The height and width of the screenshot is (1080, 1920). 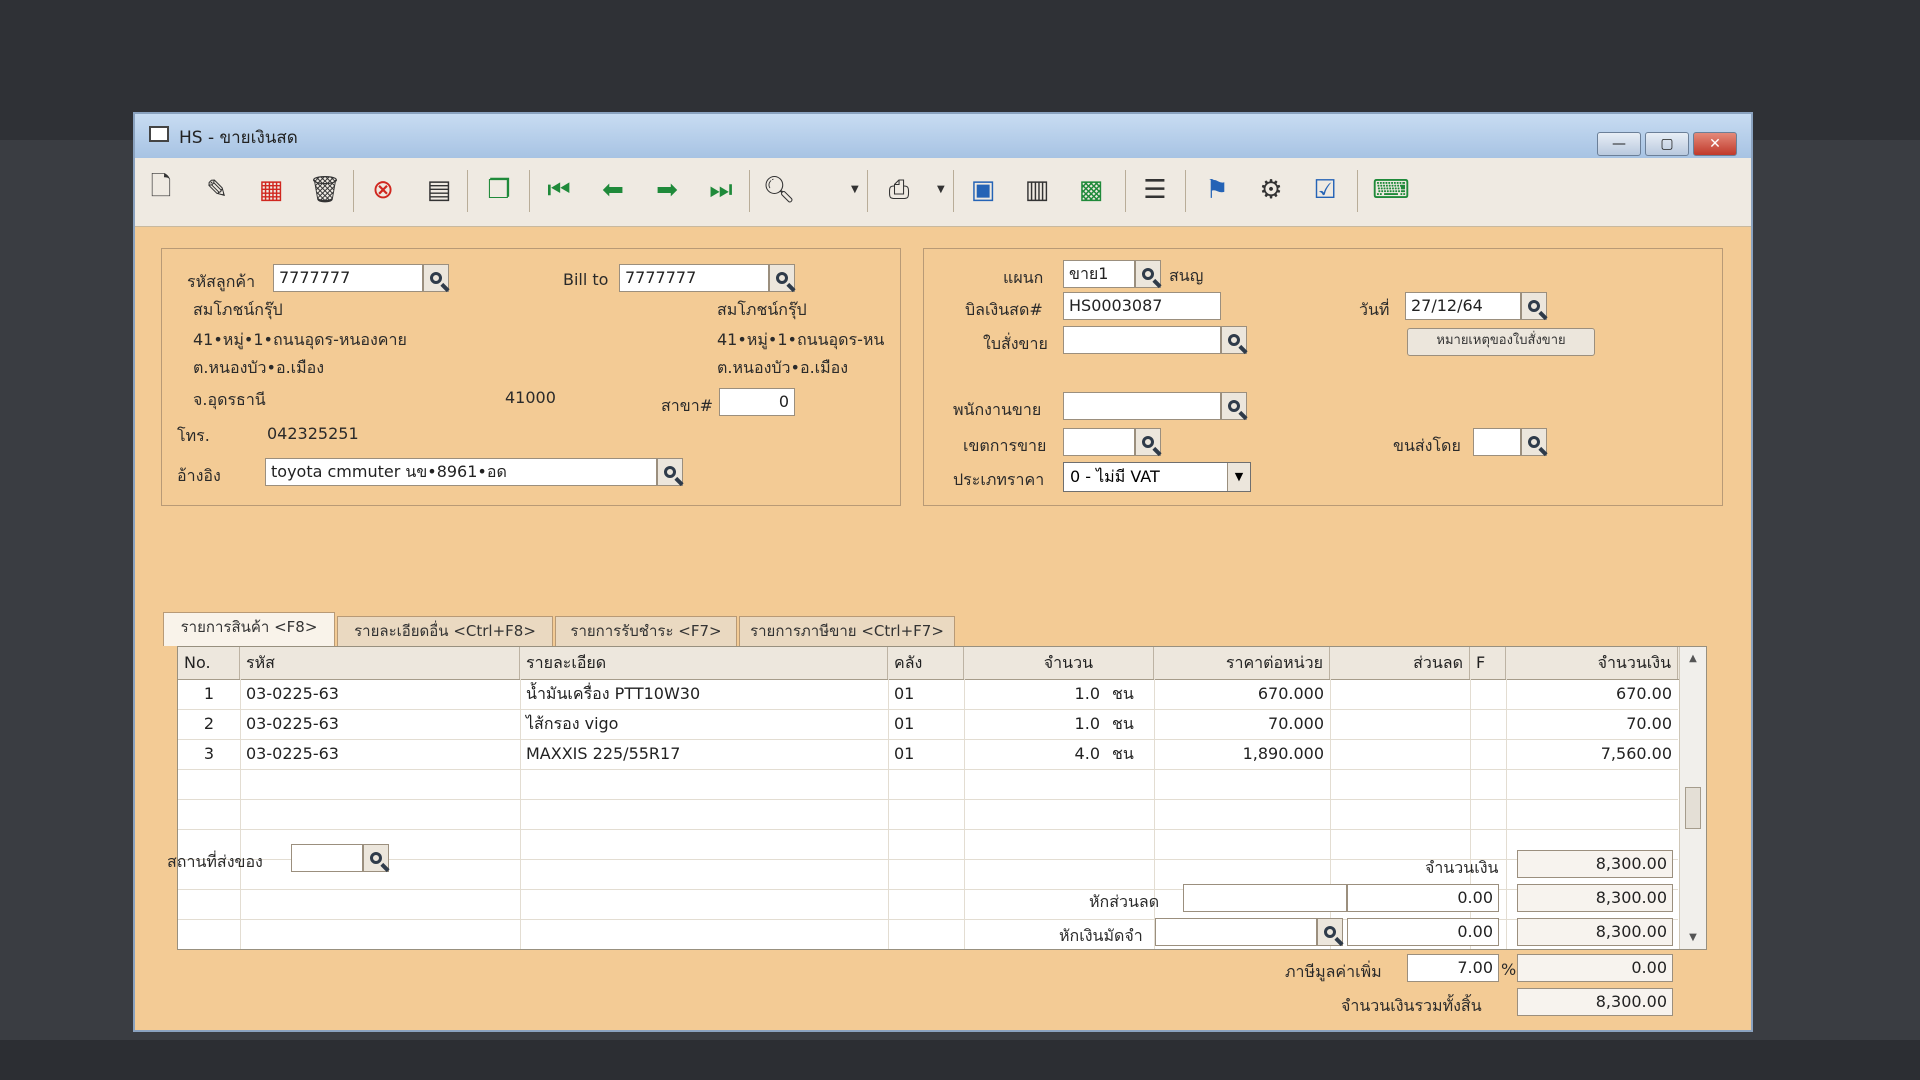 What do you see at coordinates (209, 663) in the screenshot?
I see `col-no-header: No.` at bounding box center [209, 663].